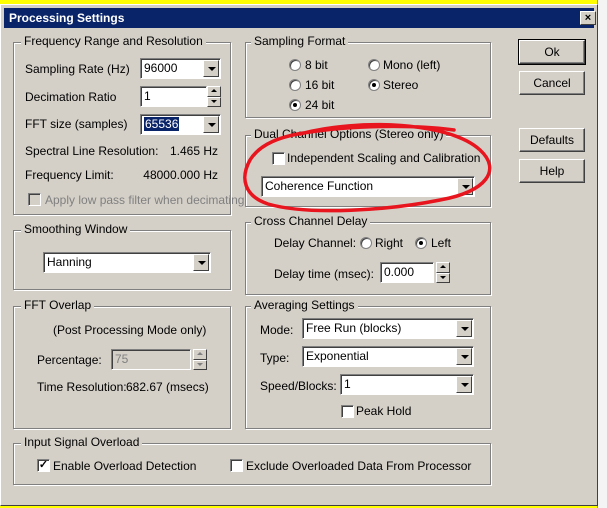 This screenshot has width=607, height=508. I want to click on type-label: Type:, so click(275, 358).